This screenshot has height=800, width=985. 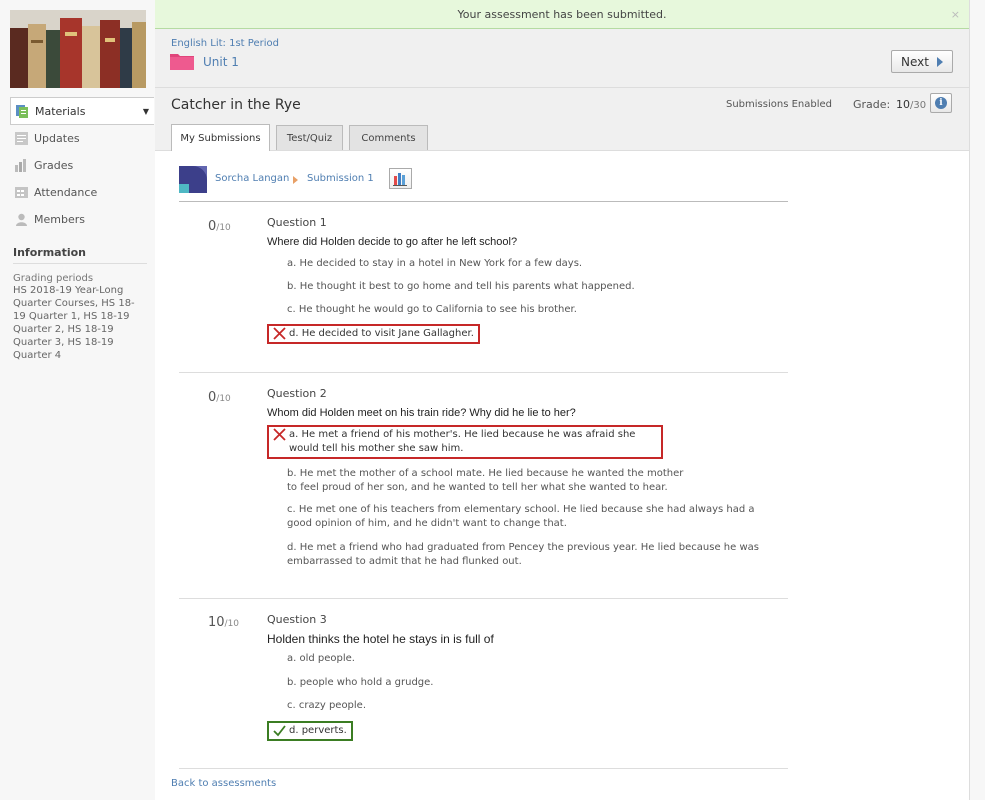 I want to click on grades-icon, so click(x=21, y=165).